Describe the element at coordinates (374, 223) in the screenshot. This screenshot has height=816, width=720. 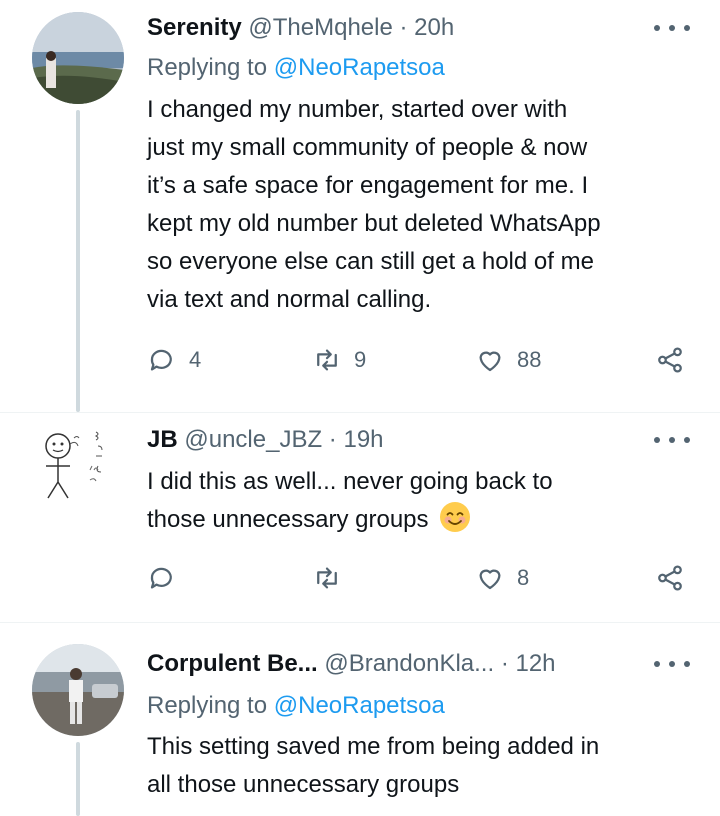
I see `tweet-text-line: kept my old number but deleted WhatsApp` at that location.